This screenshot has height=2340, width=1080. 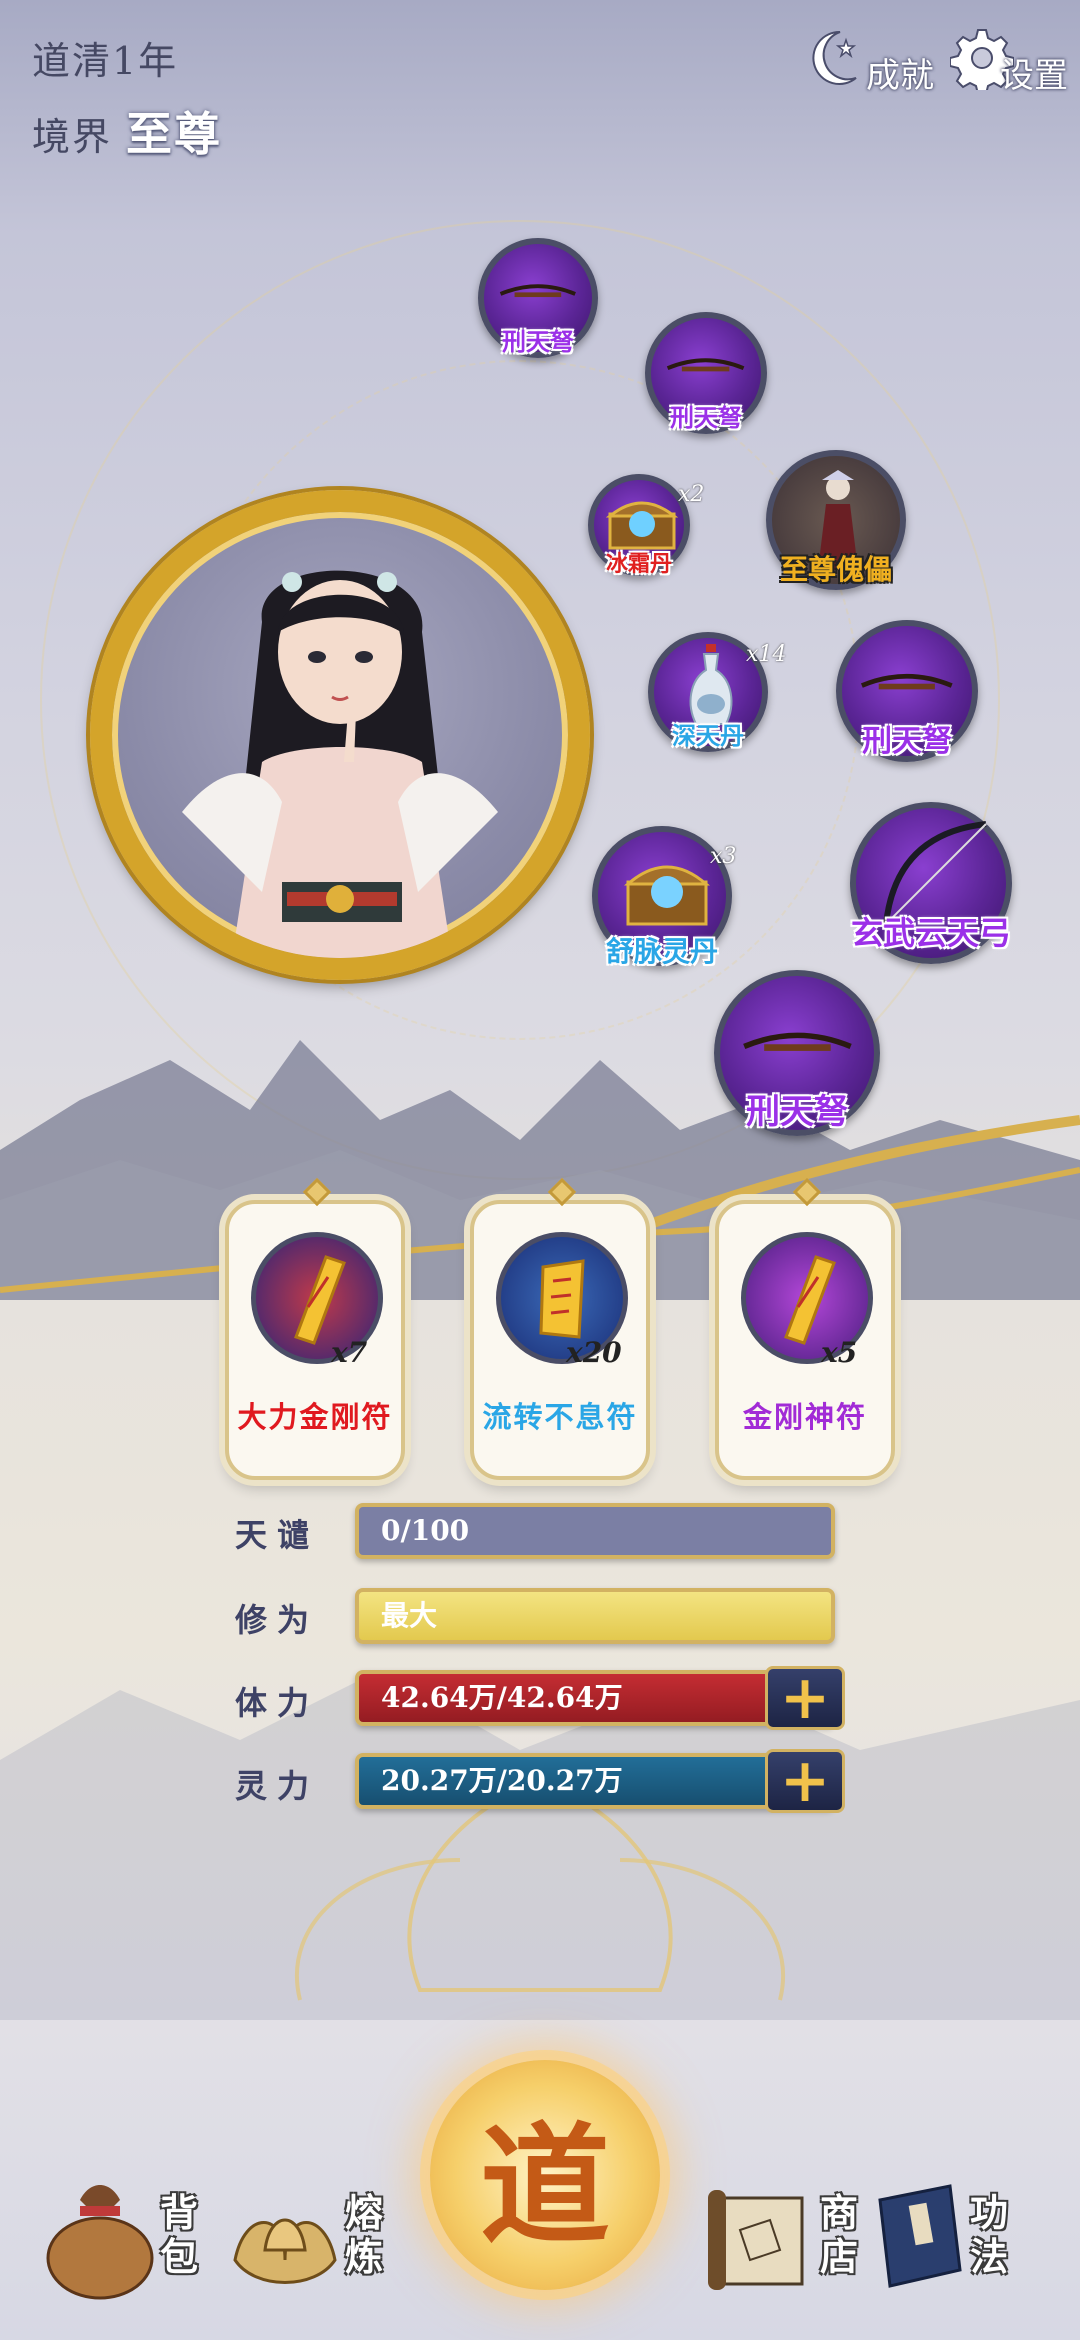 What do you see at coordinates (708, 735) in the screenshot?
I see `item-label: 深天丹` at bounding box center [708, 735].